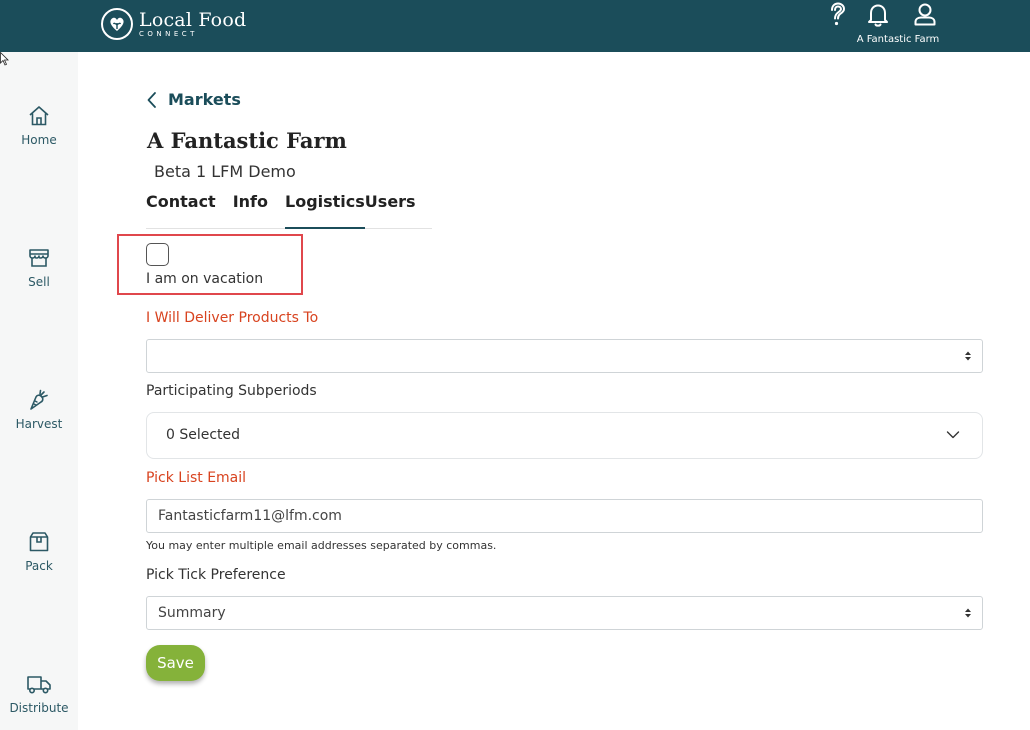  Describe the element at coordinates (216, 575) in the screenshot. I see `pick-tick-label: Pick Tick Preference` at that location.